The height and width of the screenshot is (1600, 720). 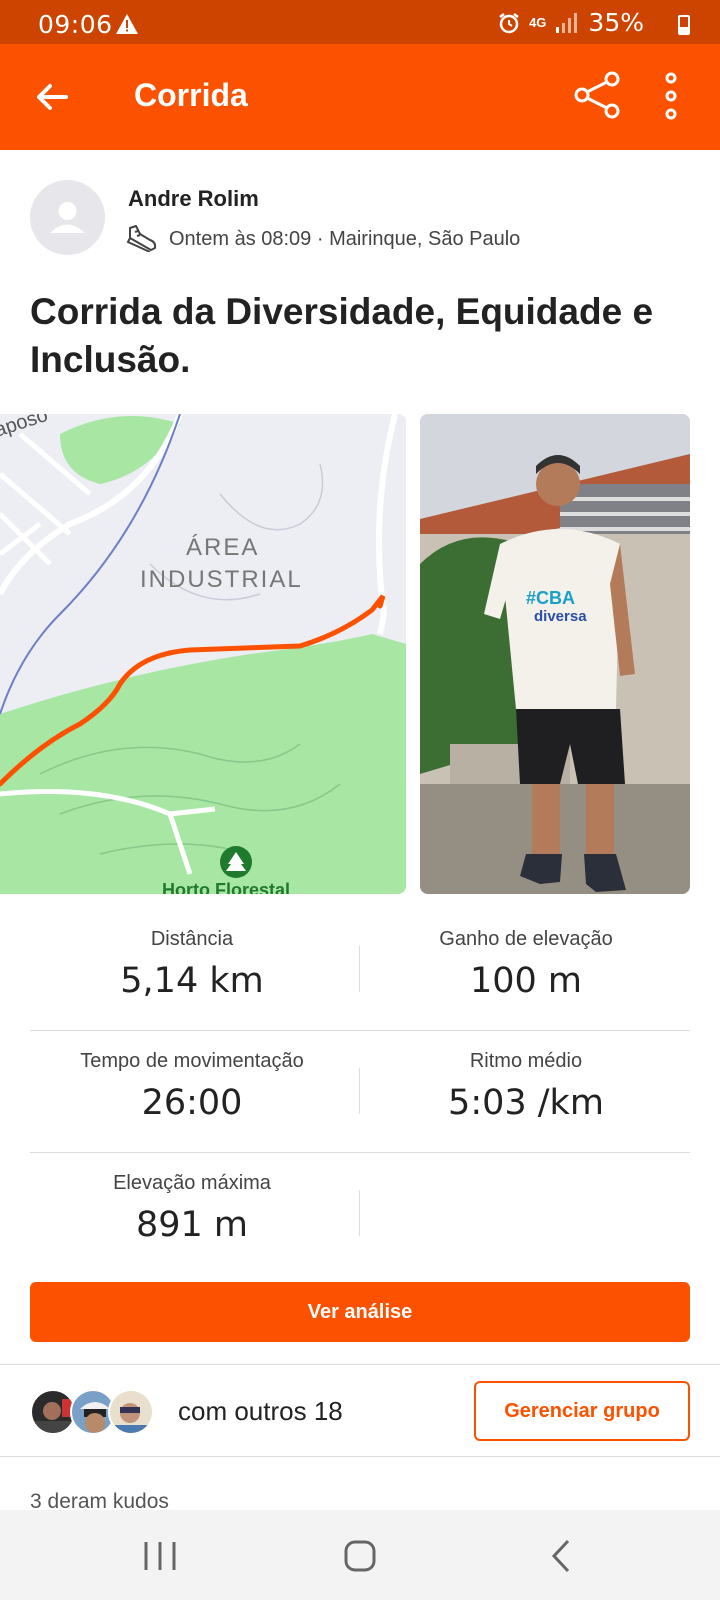 I want to click on recent-apps-icon, so click(x=160, y=1556).